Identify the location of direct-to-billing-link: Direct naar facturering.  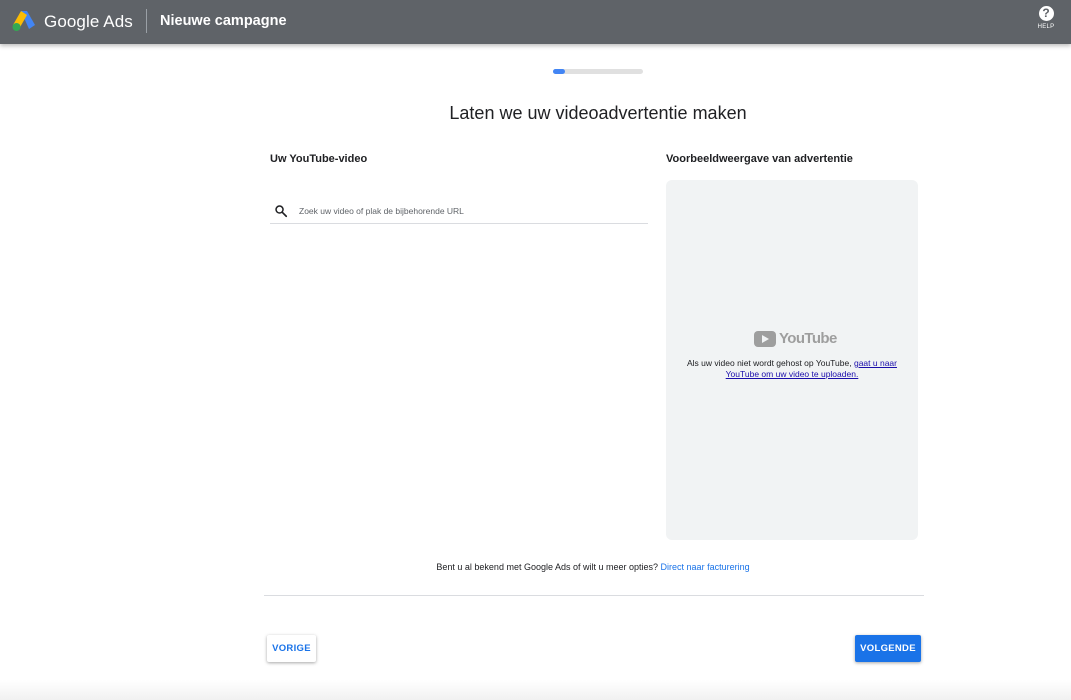
(705, 567).